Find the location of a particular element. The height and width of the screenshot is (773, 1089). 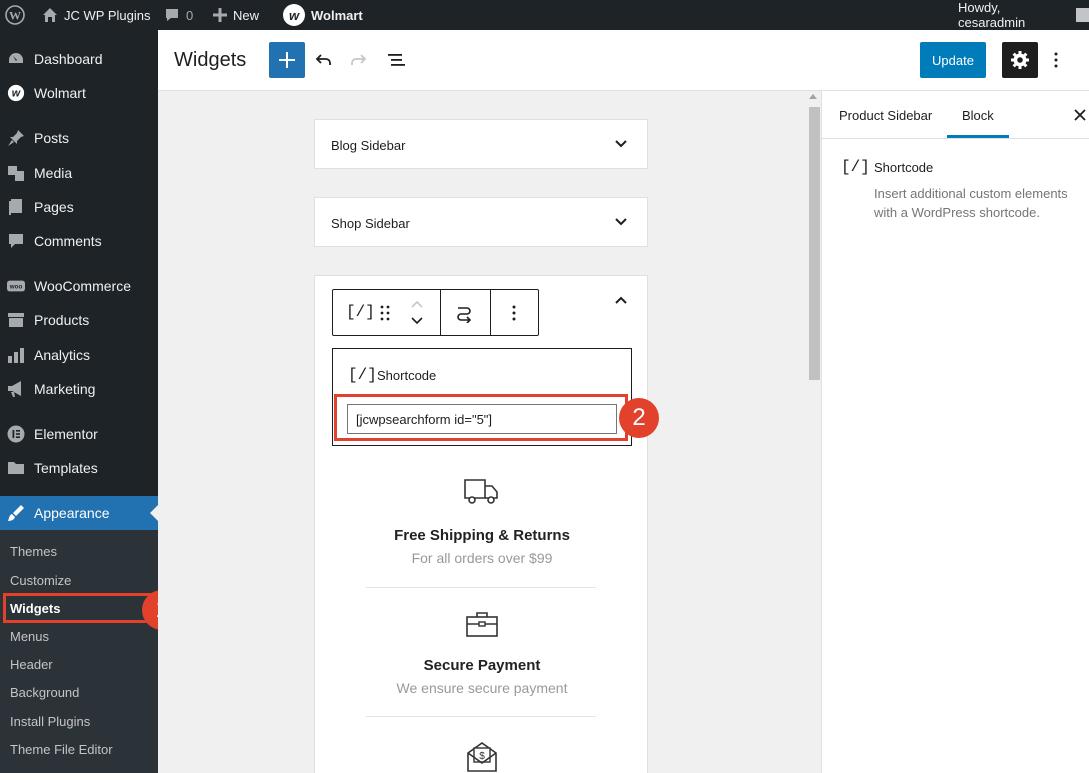

menu-item-templates: Templates is located at coordinates (79, 468).